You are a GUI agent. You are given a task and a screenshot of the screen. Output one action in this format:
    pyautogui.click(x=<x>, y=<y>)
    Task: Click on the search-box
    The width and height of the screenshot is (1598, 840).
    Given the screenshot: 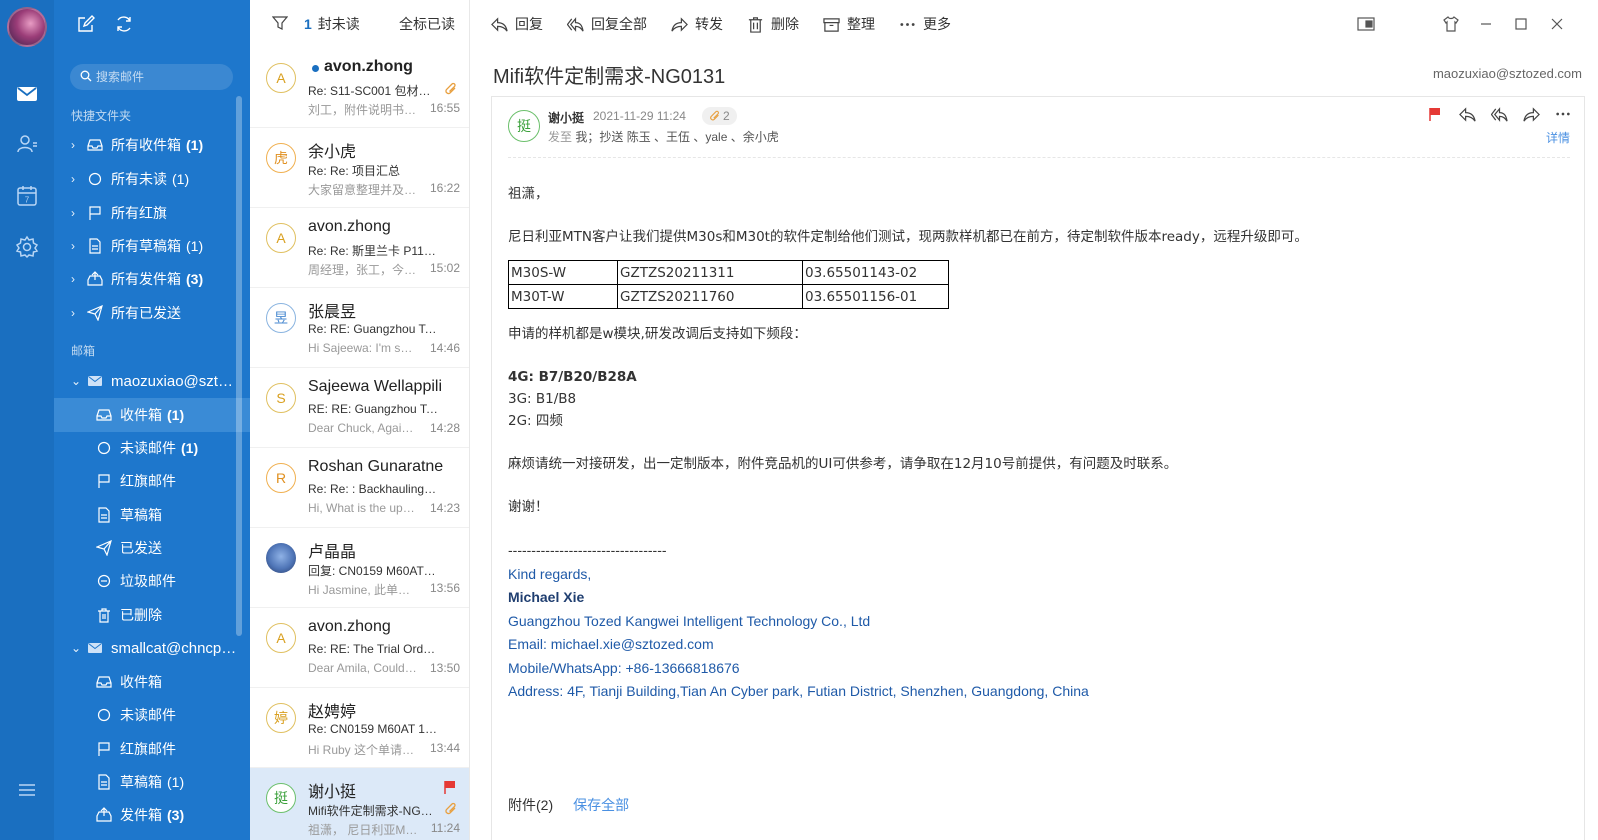 What is the action you would take?
    pyautogui.click(x=151, y=77)
    